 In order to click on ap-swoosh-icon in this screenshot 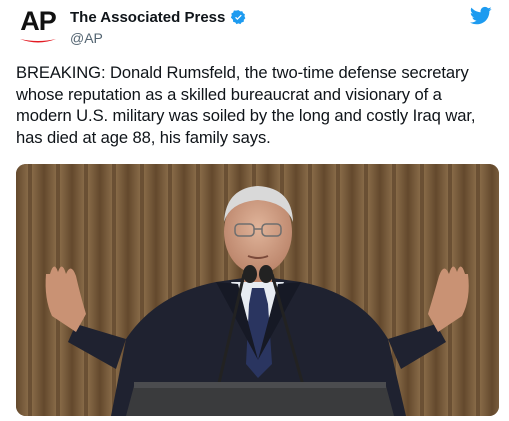, I will do `click(38, 41)`.